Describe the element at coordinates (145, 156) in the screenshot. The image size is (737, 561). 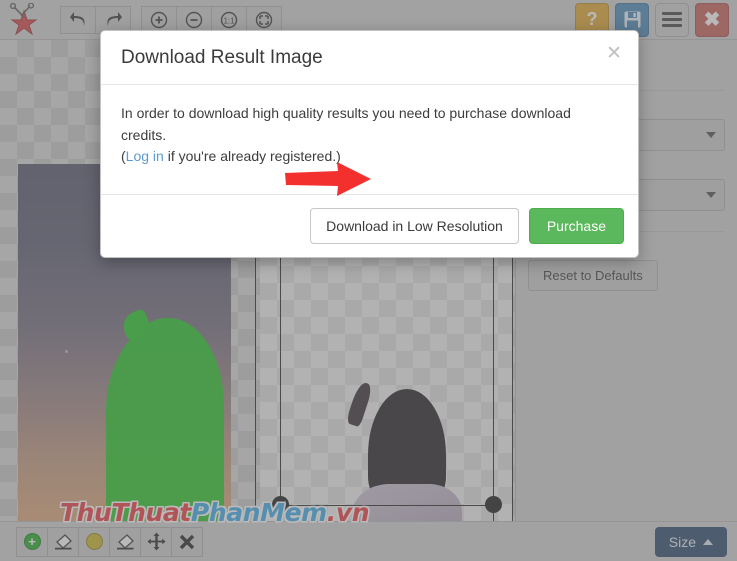
I see `login-link: Log in` at that location.